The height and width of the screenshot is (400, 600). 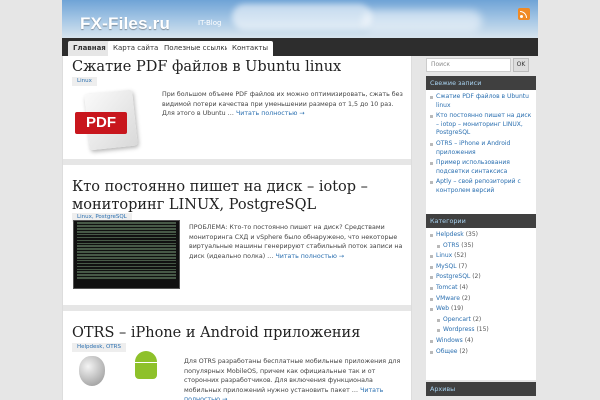 I want to click on category-name: Windows, so click(x=449, y=340).